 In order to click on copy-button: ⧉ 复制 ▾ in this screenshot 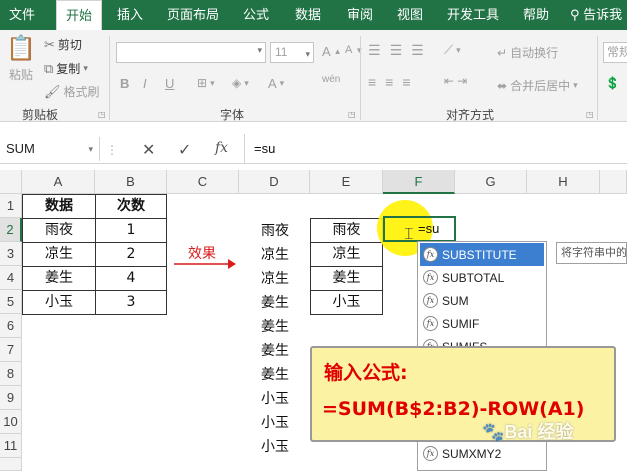, I will do `click(66, 68)`.